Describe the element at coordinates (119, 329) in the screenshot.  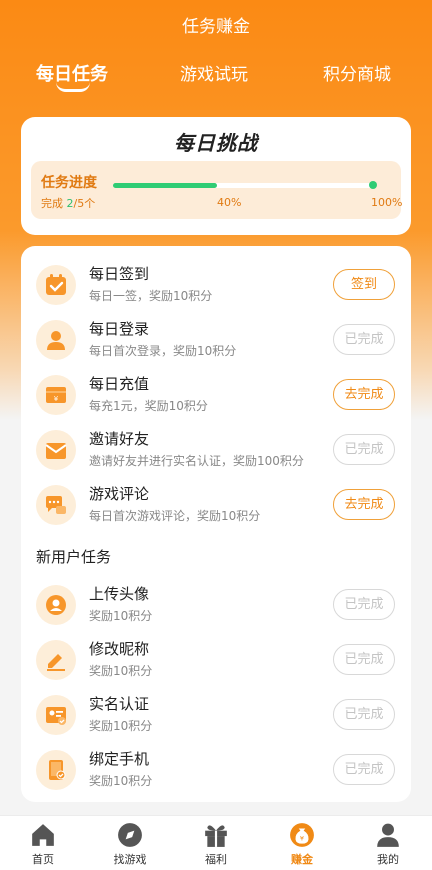
I see `task-title: 每日登录` at that location.